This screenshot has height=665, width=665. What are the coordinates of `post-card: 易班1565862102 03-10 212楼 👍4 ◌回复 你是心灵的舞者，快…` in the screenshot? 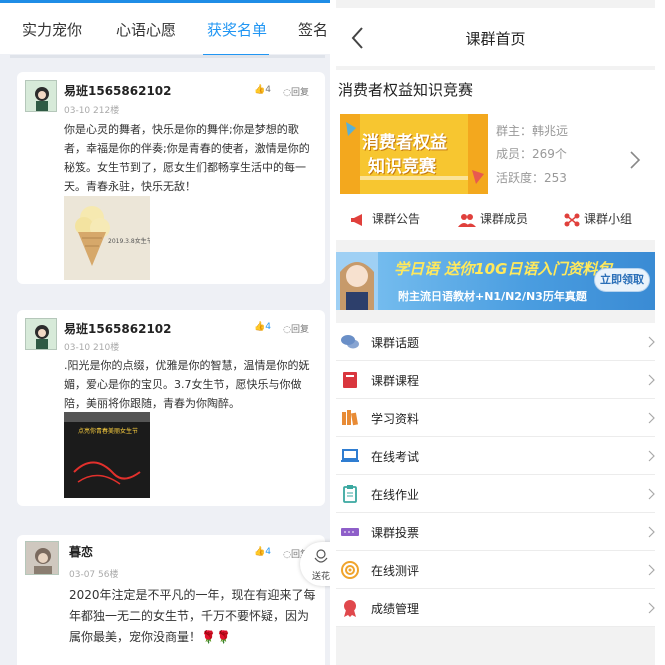 It's located at (171, 178).